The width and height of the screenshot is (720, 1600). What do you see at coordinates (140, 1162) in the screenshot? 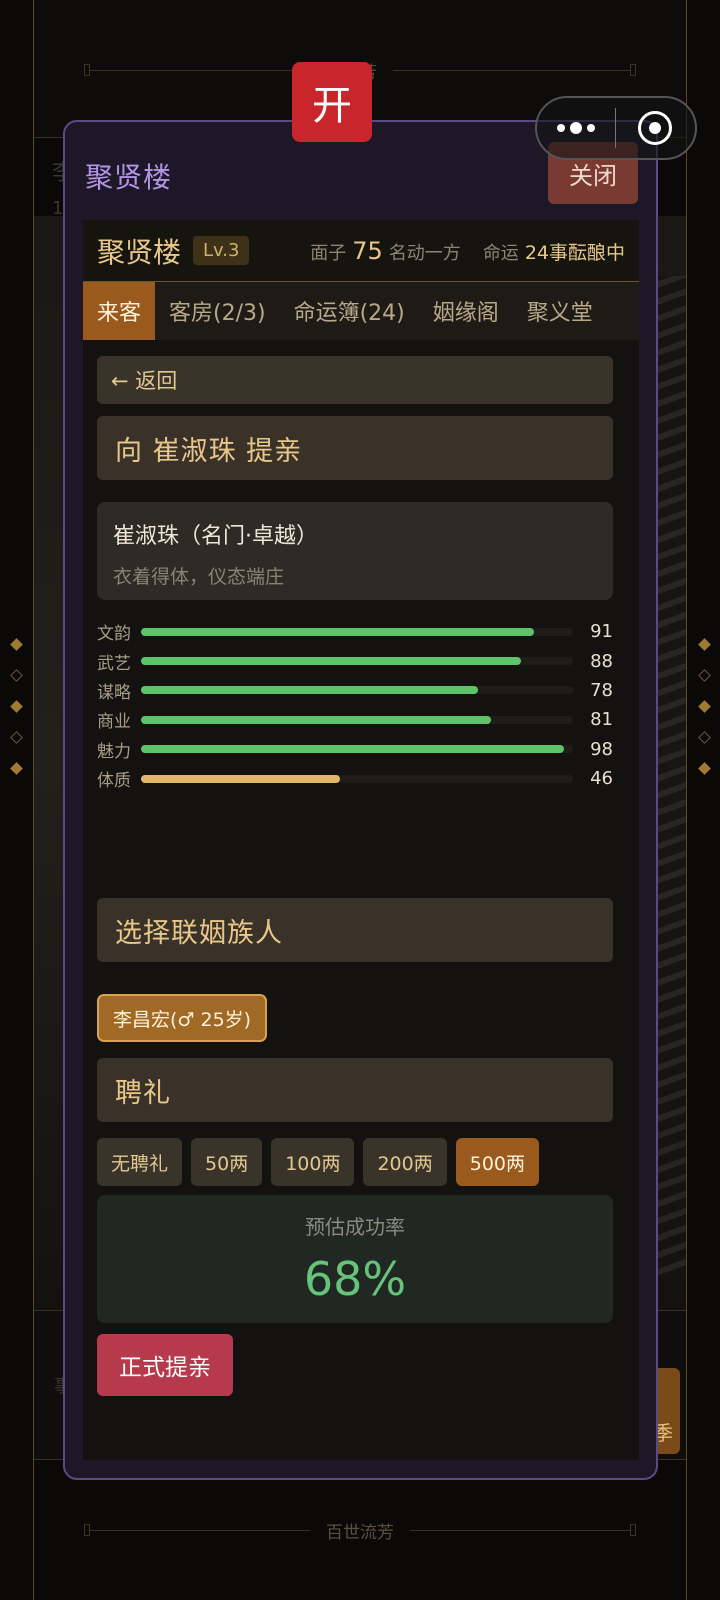
I see `gift-option-button: 无聘礼` at bounding box center [140, 1162].